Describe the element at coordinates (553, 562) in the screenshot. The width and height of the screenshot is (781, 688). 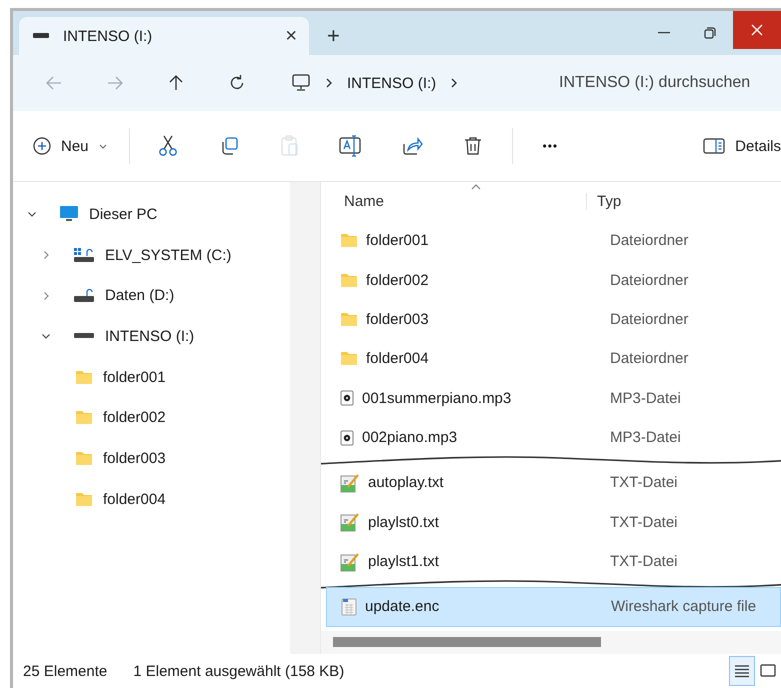
I see `file-row: playlst1.txt TXT-Datei` at that location.